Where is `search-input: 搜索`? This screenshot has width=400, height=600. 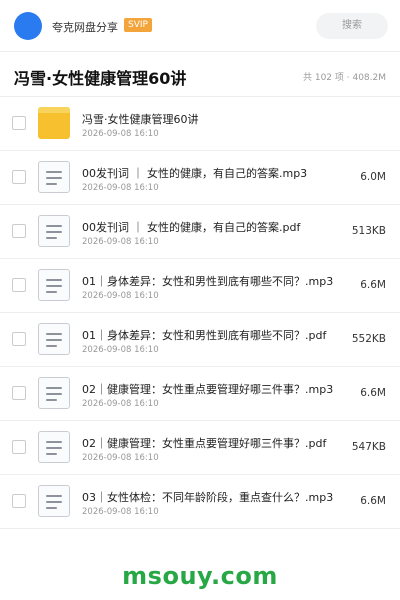
search-input: 搜索 is located at coordinates (352, 26).